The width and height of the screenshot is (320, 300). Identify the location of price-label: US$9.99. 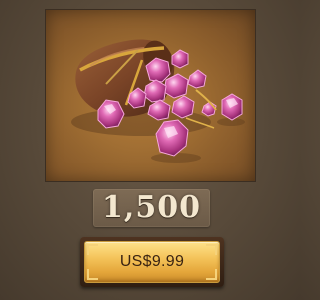
(152, 261).